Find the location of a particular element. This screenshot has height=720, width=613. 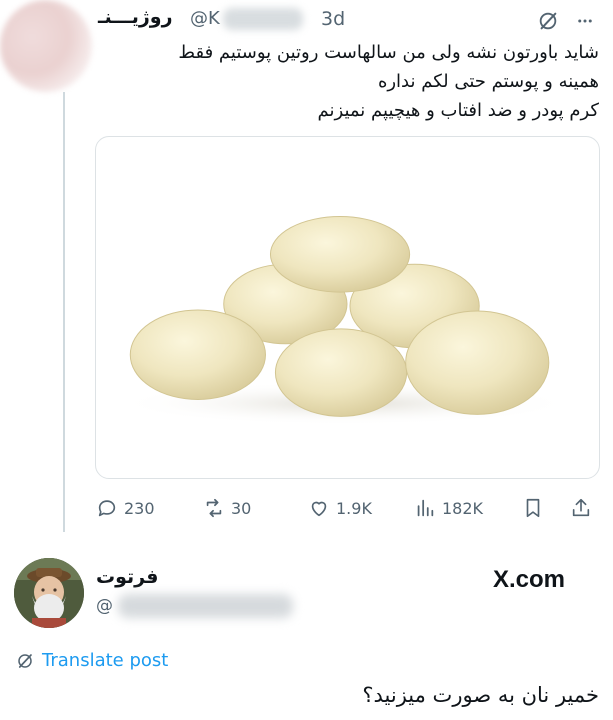

views-button: 182K is located at coordinates (448, 508).